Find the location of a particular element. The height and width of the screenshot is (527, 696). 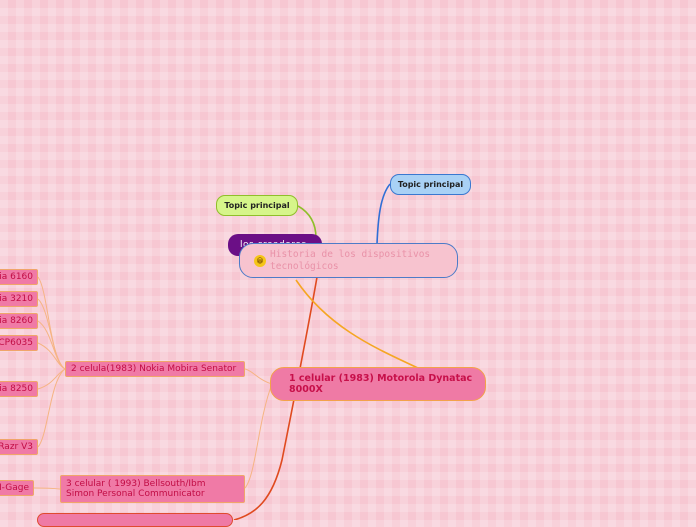

leaf-node: cia 8250 is located at coordinates (19, 389).